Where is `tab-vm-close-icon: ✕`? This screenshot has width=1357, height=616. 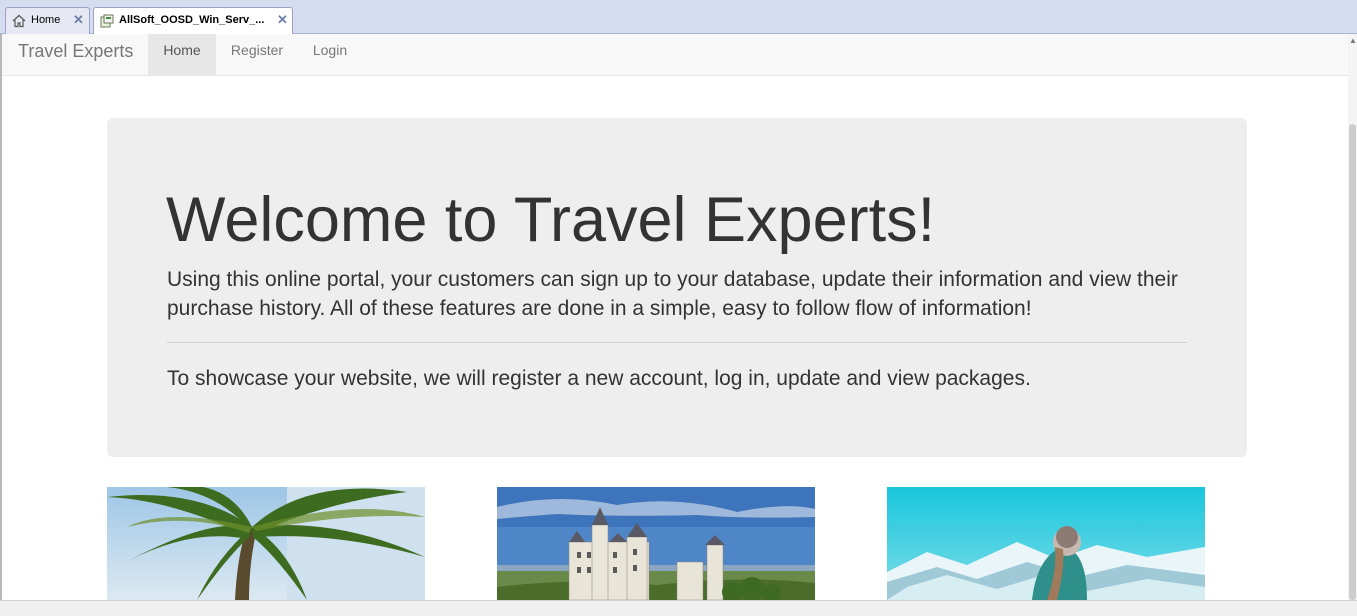 tab-vm-close-icon: ✕ is located at coordinates (282, 20).